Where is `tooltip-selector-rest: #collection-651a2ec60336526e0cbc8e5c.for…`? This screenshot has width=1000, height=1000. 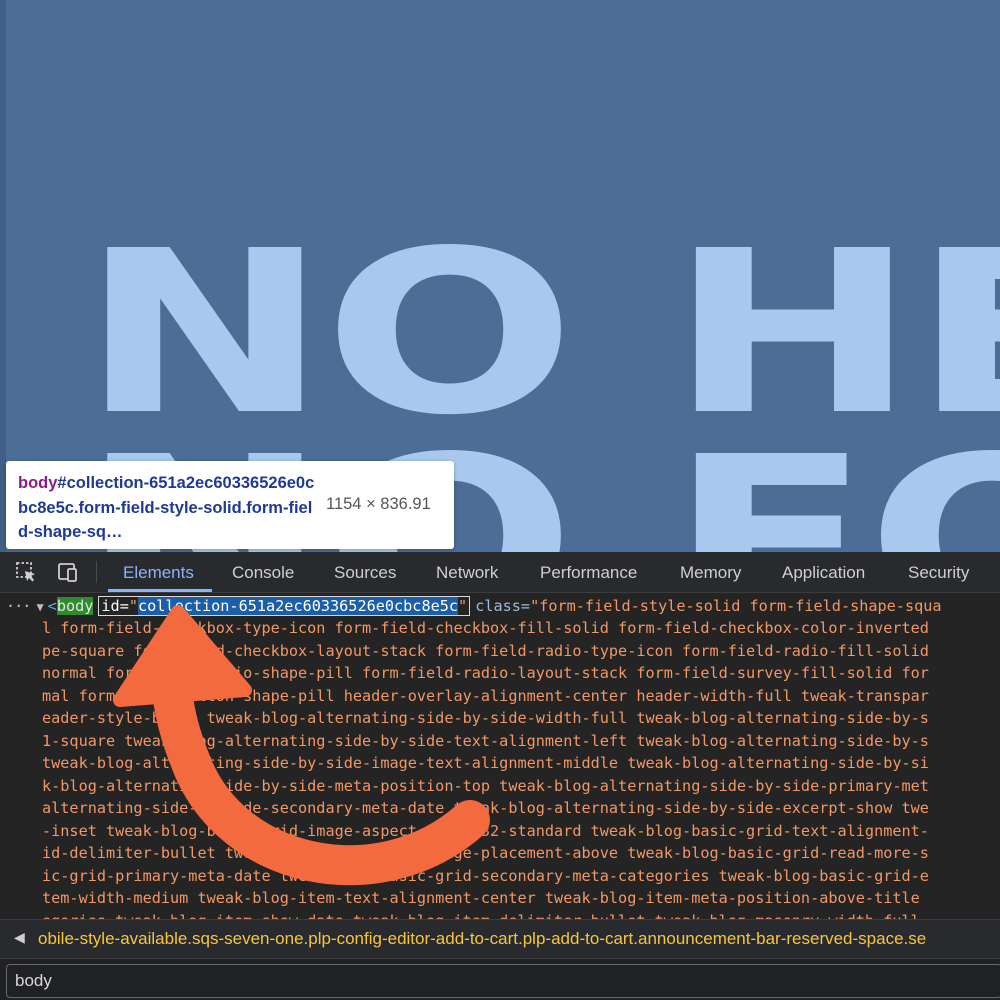
tooltip-selector-rest: #collection-651a2ec60336526e0cbc8e5c.for… is located at coordinates (166, 507).